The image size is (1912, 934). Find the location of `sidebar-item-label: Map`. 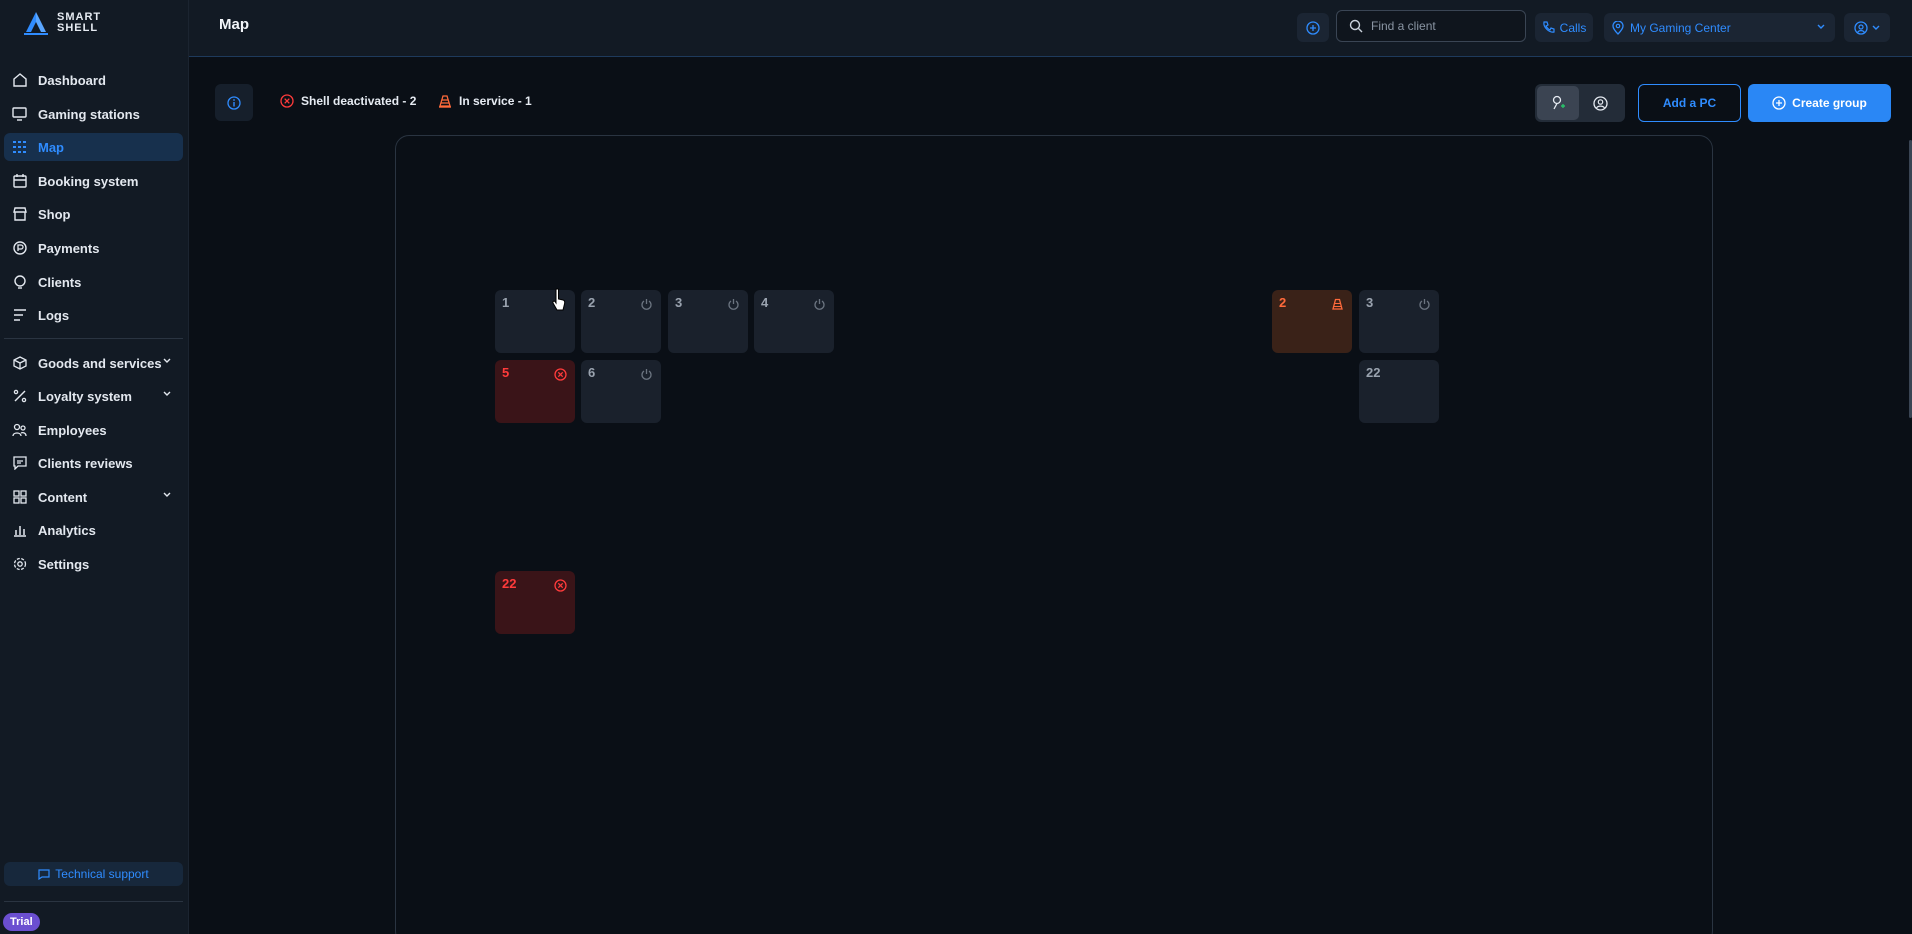

sidebar-item-label: Map is located at coordinates (51, 147).